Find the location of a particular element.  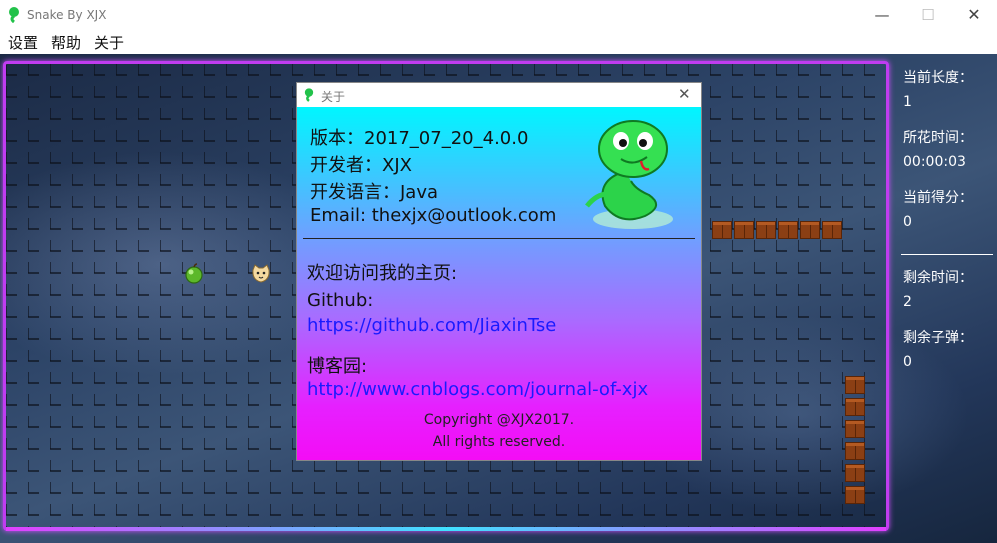

time-label: 所花时间： is located at coordinates (938, 138).